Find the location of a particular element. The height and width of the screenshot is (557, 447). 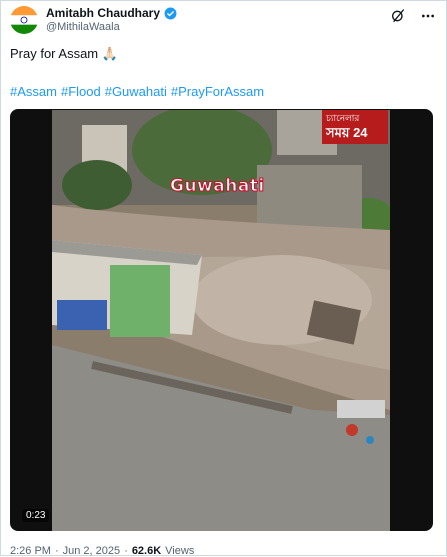

hashtag-link: #Flood is located at coordinates (81, 91).